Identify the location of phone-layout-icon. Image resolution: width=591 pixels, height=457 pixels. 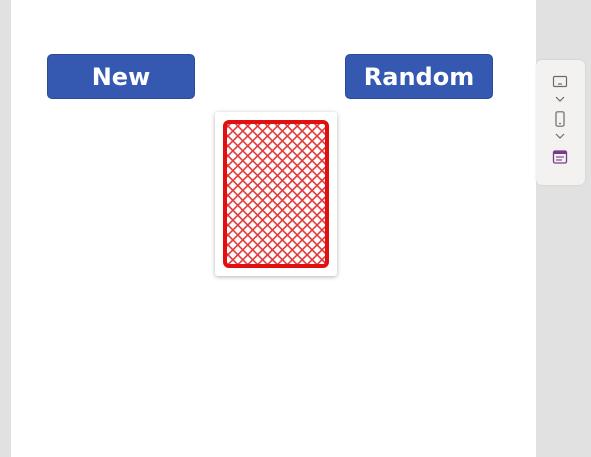
(560, 119).